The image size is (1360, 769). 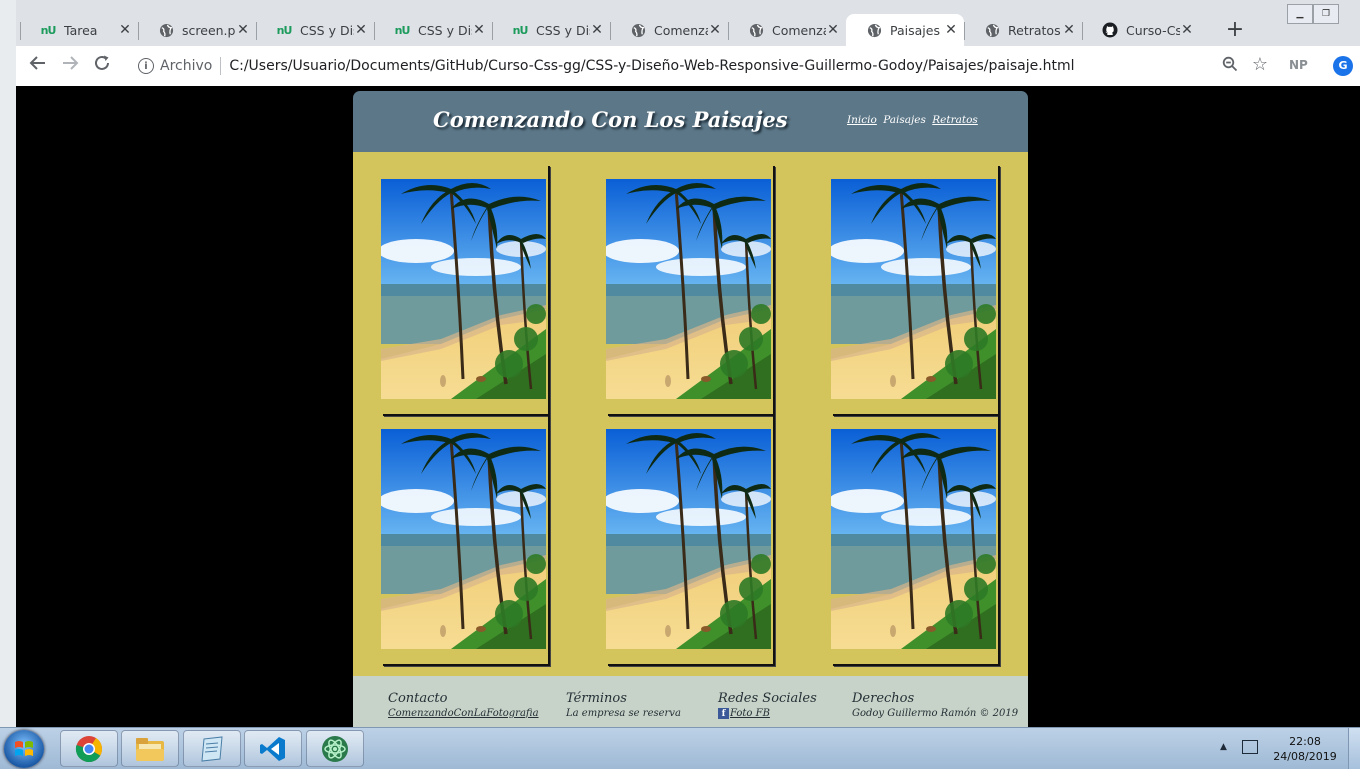 What do you see at coordinates (935, 705) in the screenshot?
I see `footer-rights: Derechos Godoy Guillermo Ramón © 2019` at bounding box center [935, 705].